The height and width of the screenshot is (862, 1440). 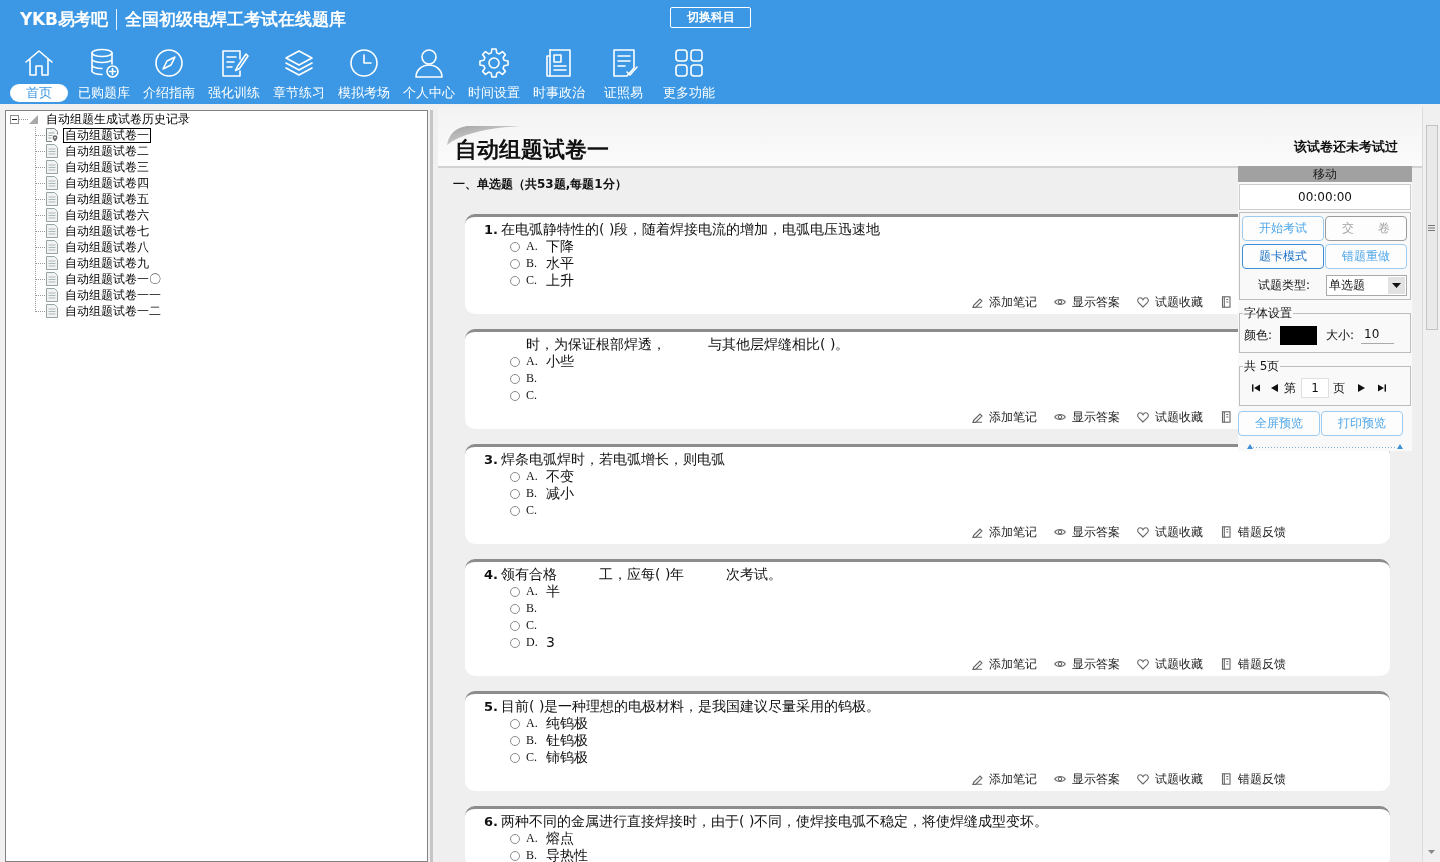 What do you see at coordinates (118, 119) in the screenshot?
I see `tree-item: 自动组题生成试卷历史记录` at bounding box center [118, 119].